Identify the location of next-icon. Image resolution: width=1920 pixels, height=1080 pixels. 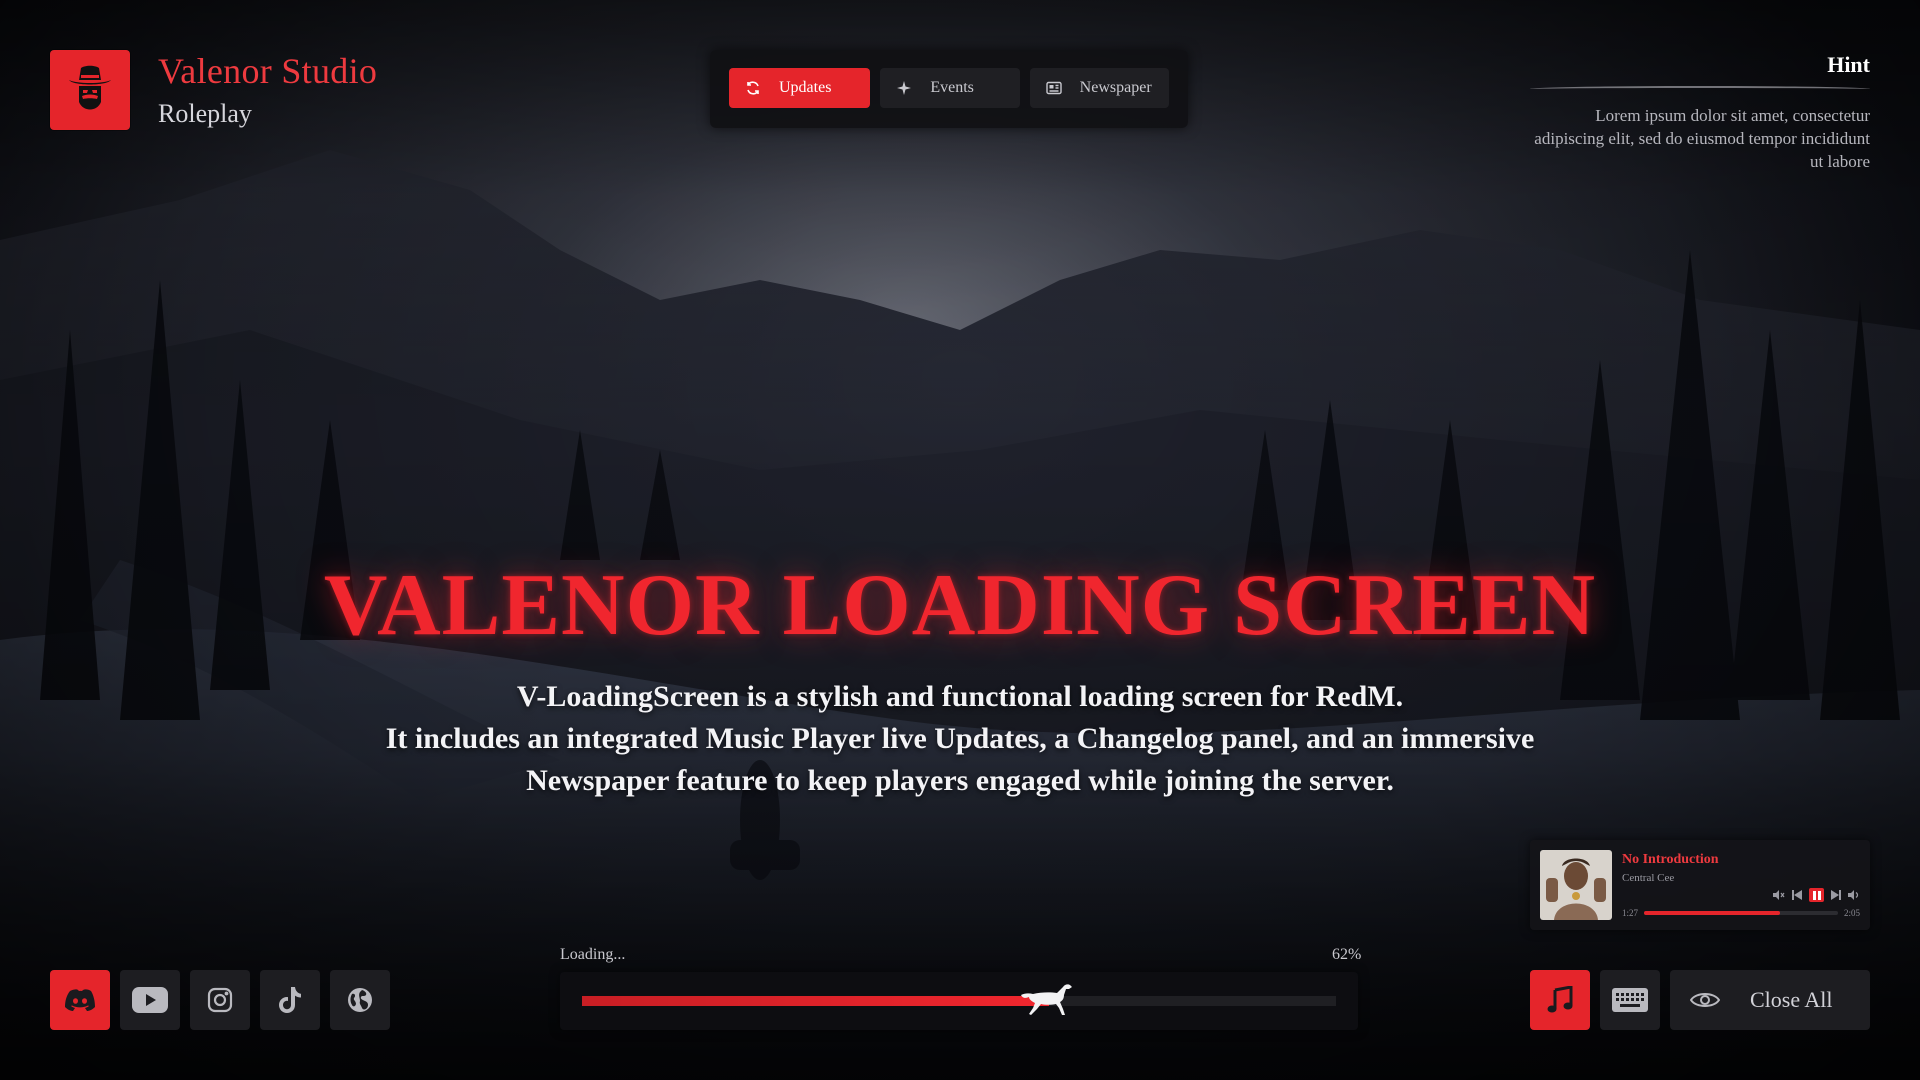
(1836, 895).